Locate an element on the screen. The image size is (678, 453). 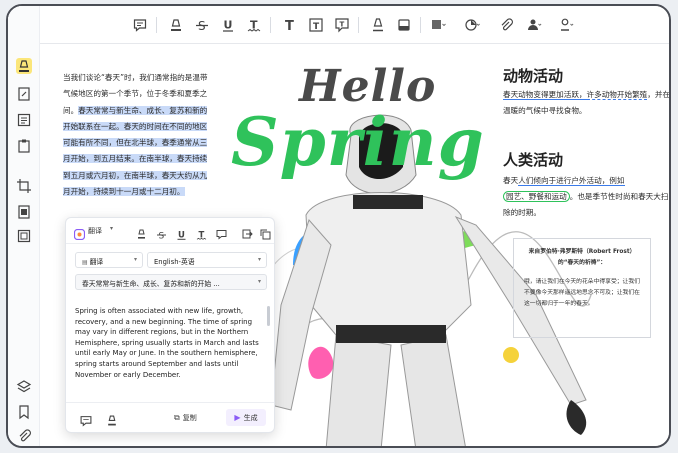
send-icon: ▶ is located at coordinates (237, 417).